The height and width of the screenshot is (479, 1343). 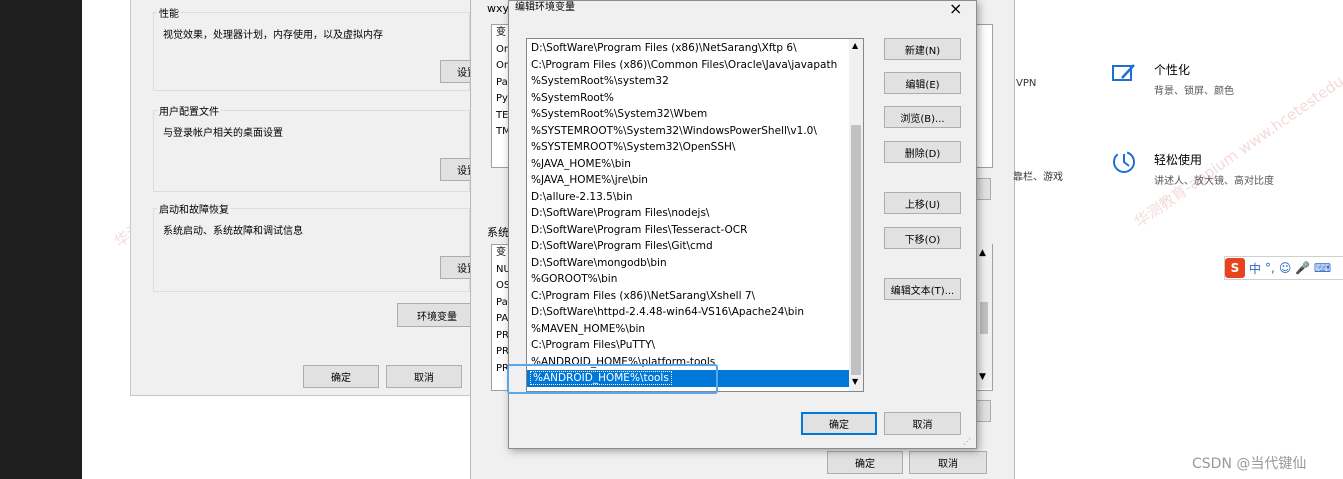 I want to click on games-text: 靠栏、游戏, so click(x=1038, y=177).